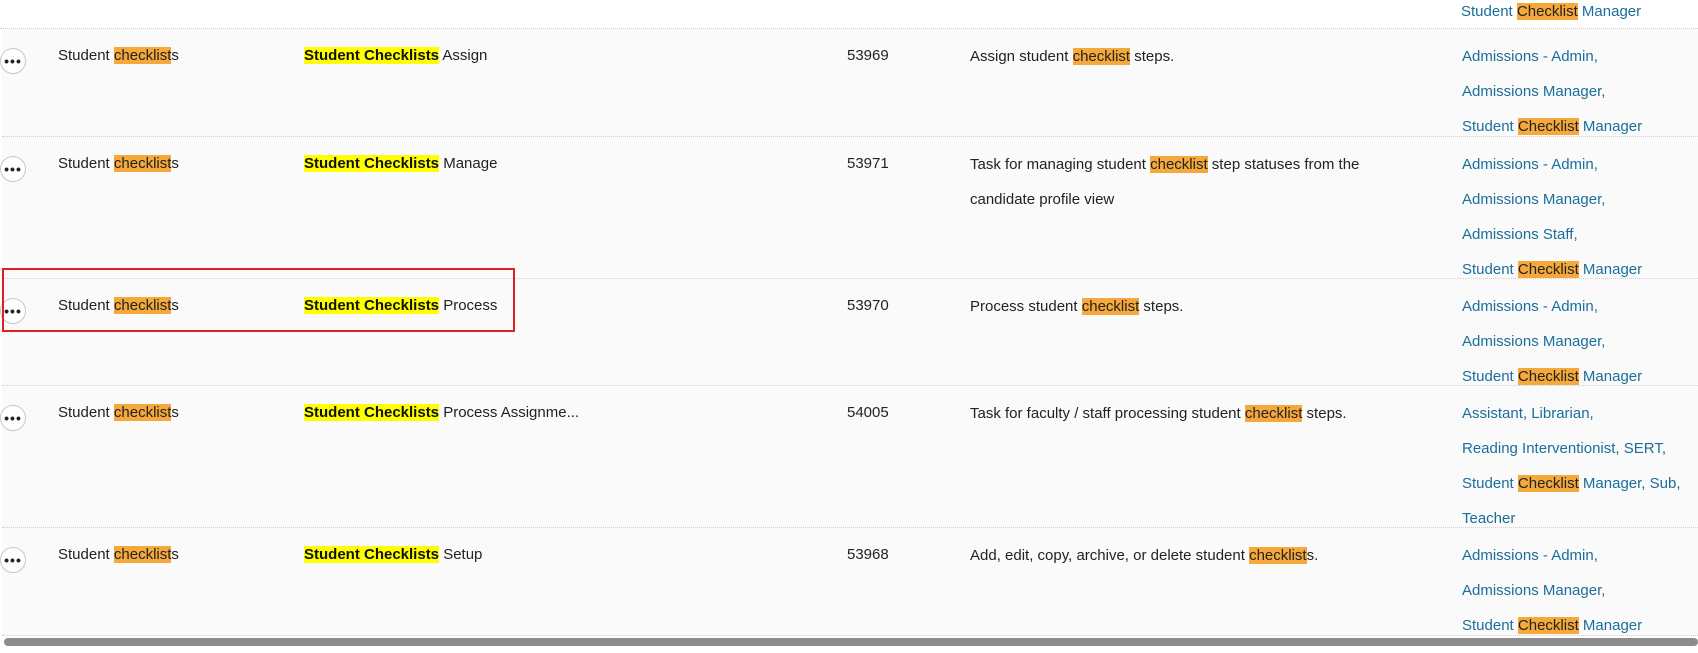  Describe the element at coordinates (1312, 555) in the screenshot. I see `text-segment: s.` at that location.